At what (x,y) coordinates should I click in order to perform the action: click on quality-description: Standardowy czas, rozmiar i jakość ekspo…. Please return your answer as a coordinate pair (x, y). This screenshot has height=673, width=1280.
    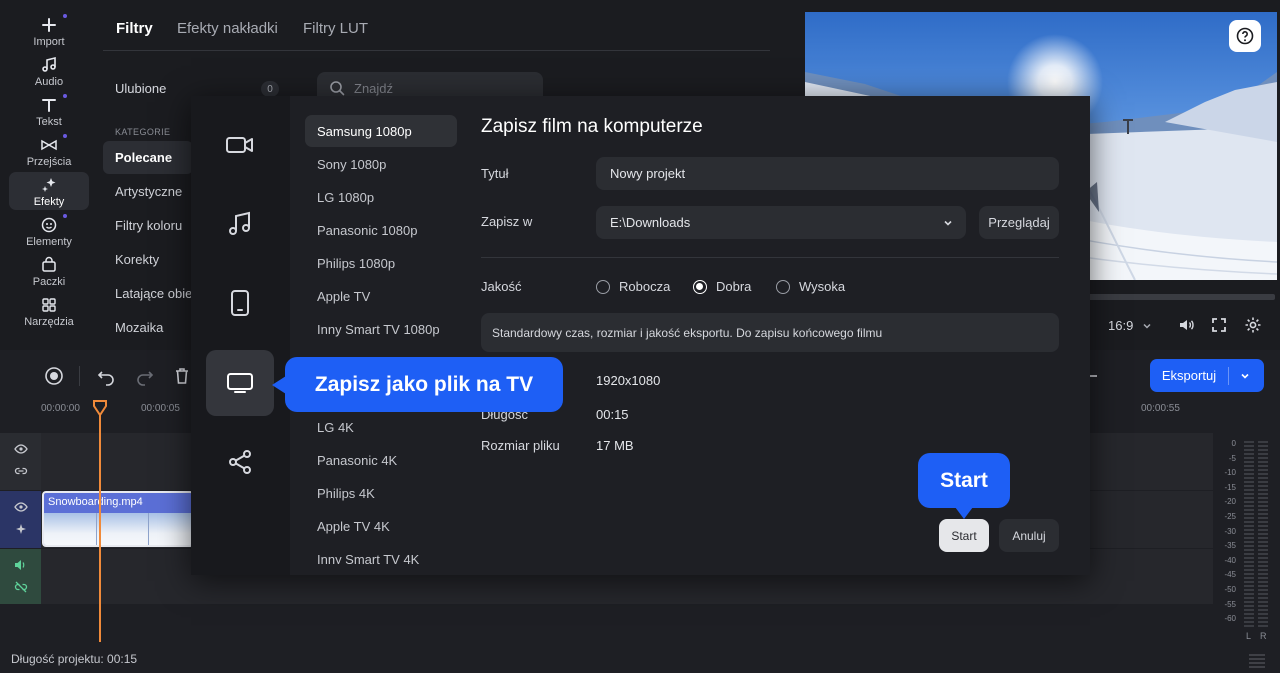
    Looking at the image, I should click on (770, 332).